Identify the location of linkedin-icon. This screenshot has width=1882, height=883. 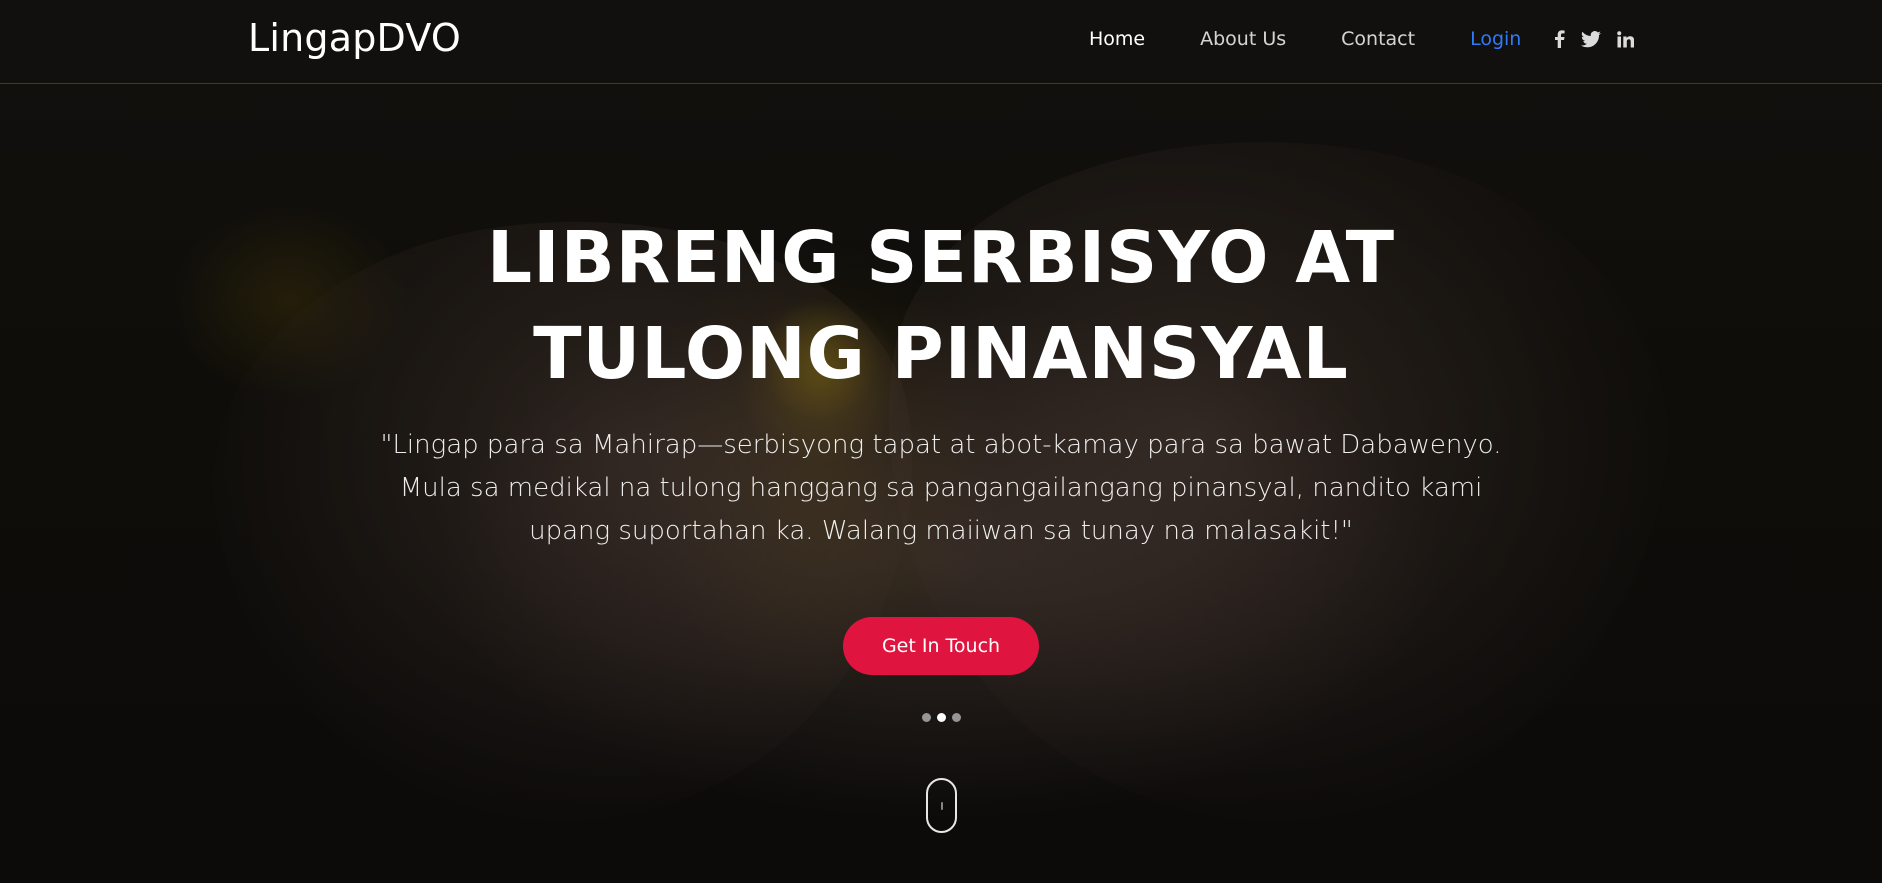
(1626, 39).